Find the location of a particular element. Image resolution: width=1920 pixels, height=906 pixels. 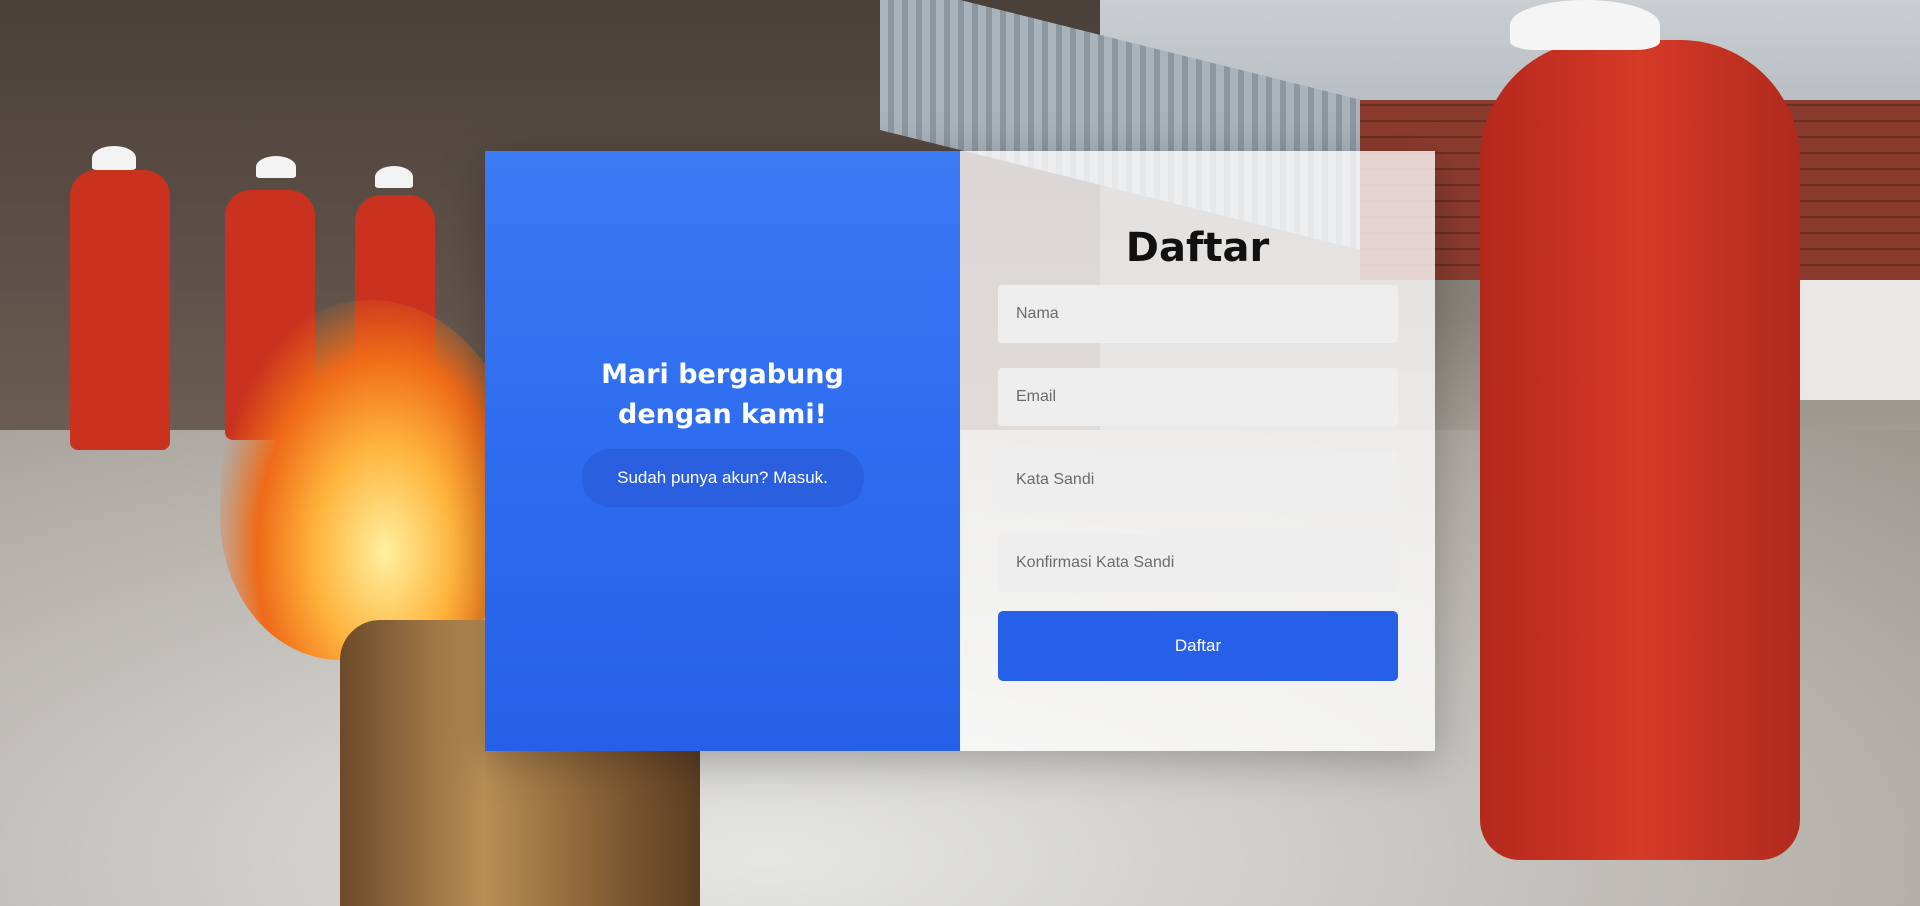

login-link-button: Sudah punya akun? Masuk. is located at coordinates (722, 478).